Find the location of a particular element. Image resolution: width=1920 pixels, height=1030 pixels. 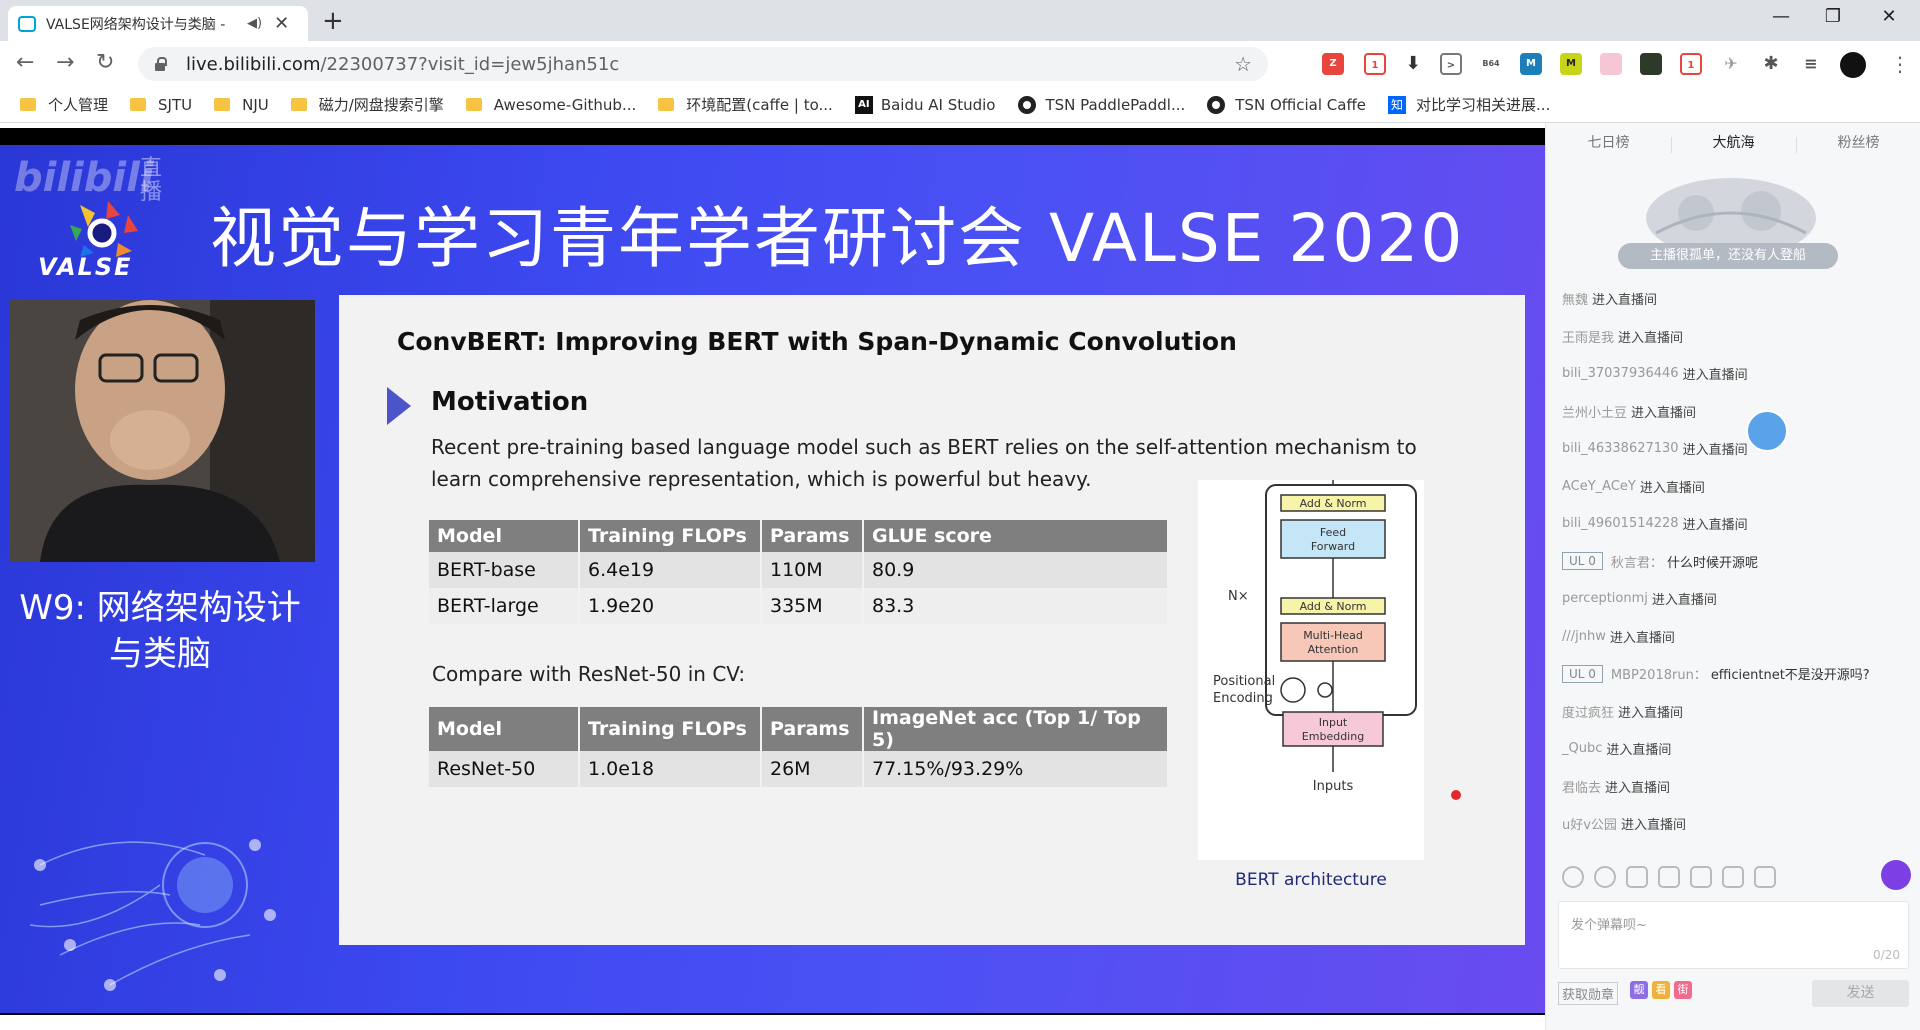

close-tab-icon: ✕ is located at coordinates (281, 23).